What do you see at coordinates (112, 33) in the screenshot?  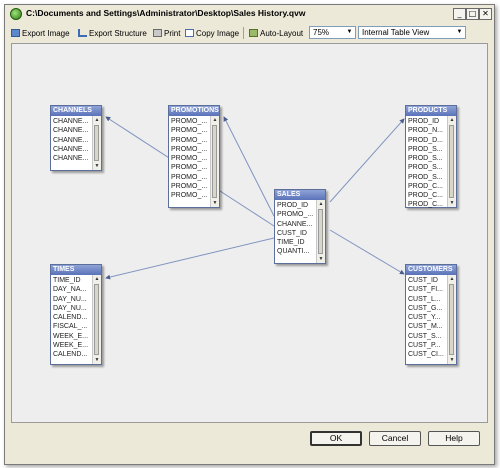 I see `export-structure-button: Export Structure` at bounding box center [112, 33].